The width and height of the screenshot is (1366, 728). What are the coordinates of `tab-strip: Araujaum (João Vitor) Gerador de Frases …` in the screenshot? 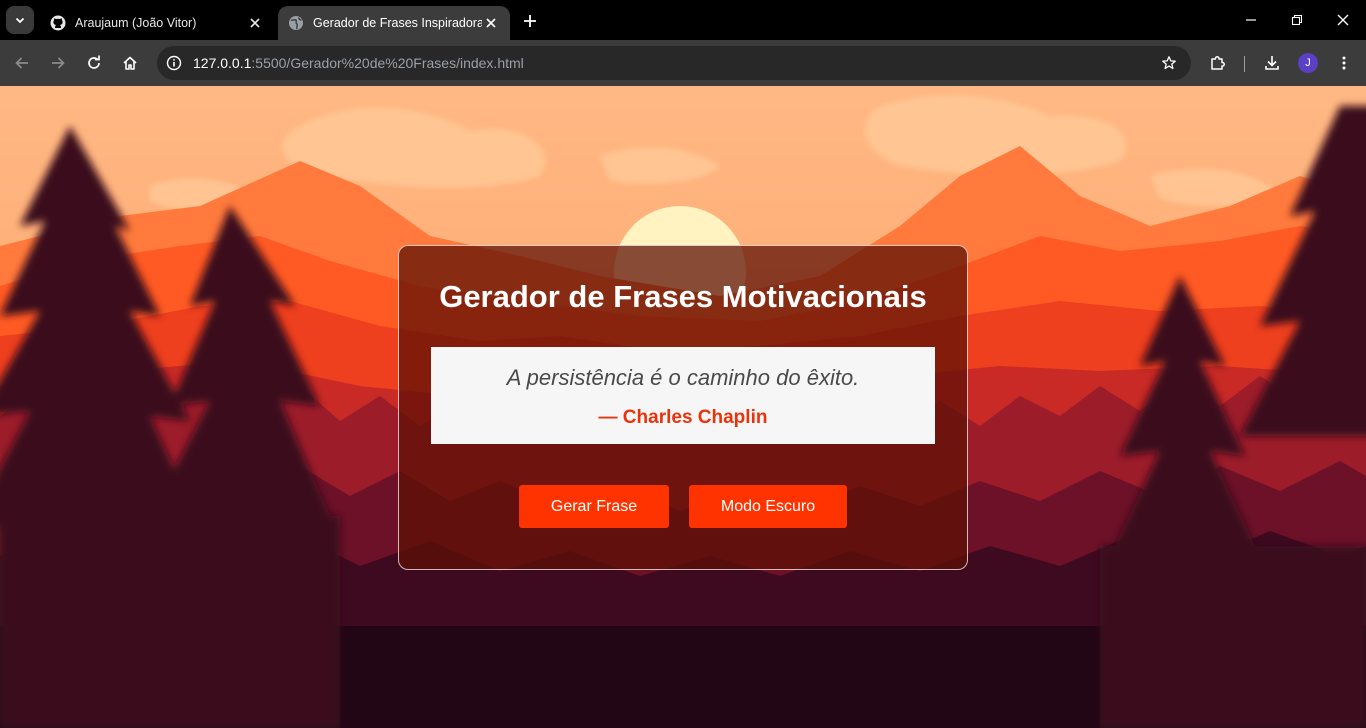 It's located at (683, 20).